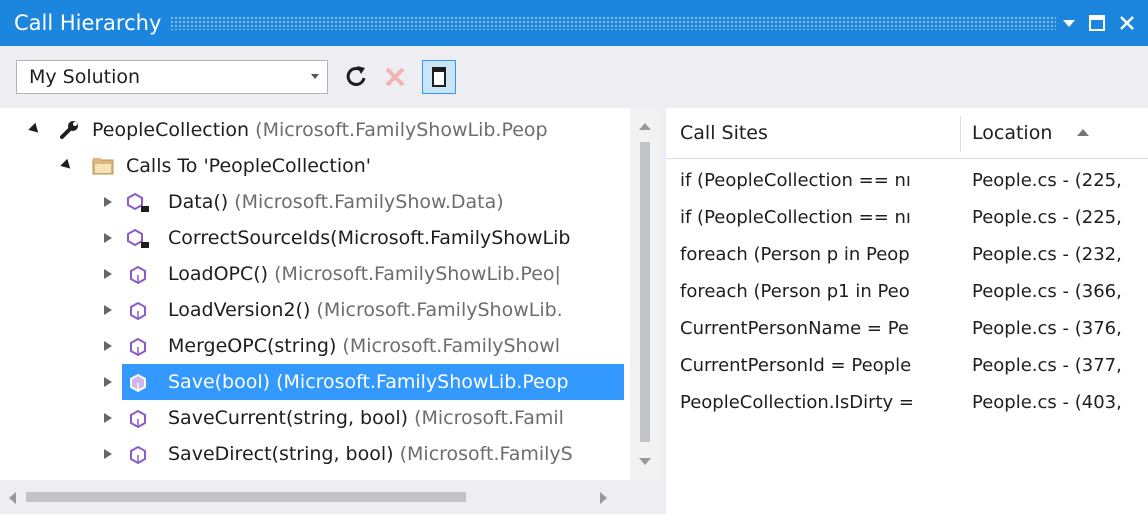  What do you see at coordinates (1047, 365) in the screenshot?
I see `location-cell: People.cs - (377,` at bounding box center [1047, 365].